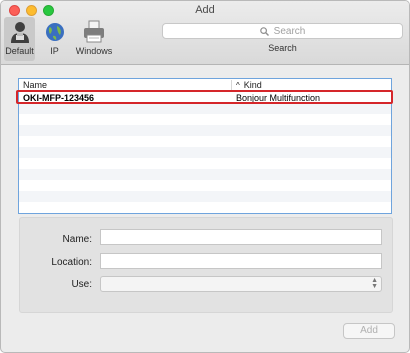 The width and height of the screenshot is (410, 353). Describe the element at coordinates (94, 51) in the screenshot. I see `toolbar-windows-label: Windows` at that location.